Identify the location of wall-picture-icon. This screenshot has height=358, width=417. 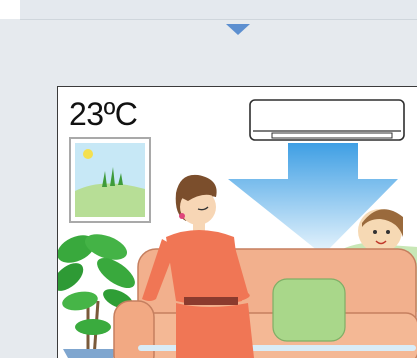
(110, 180).